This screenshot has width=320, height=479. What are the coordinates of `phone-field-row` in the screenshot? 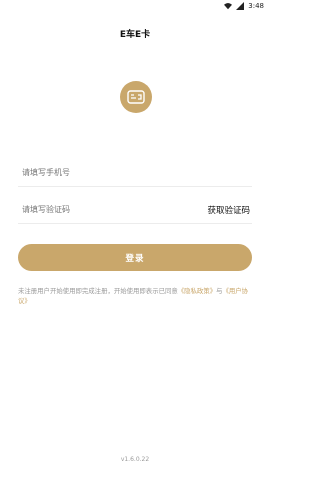 It's located at (135, 173).